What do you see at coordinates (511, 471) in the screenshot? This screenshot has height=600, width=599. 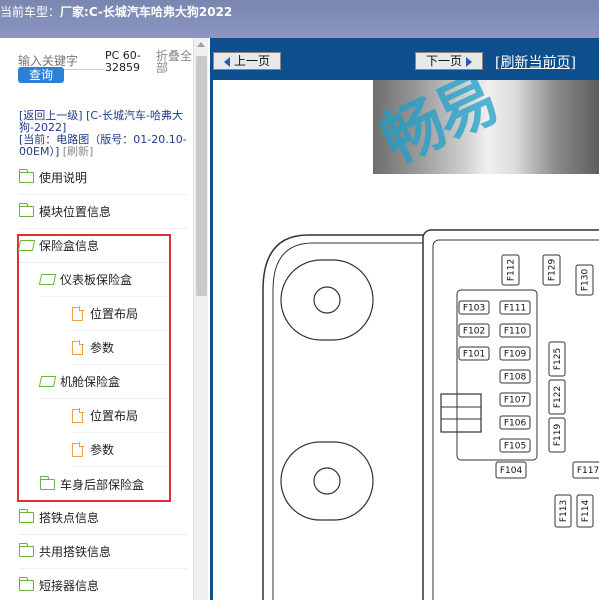 I see `fuse-label: F104` at bounding box center [511, 471].